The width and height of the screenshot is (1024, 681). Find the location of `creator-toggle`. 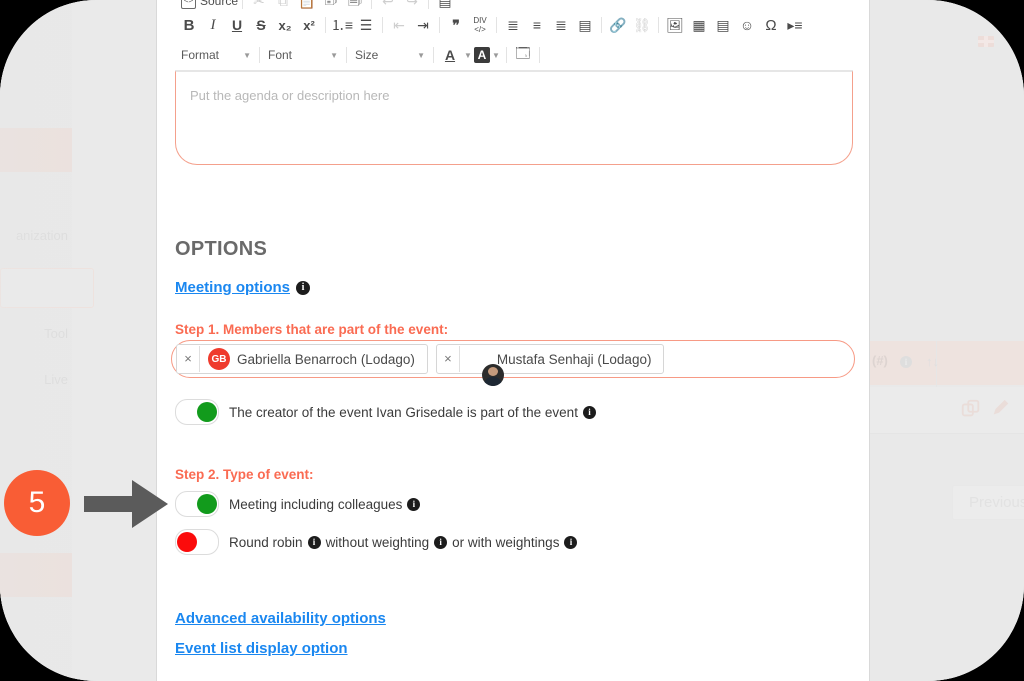

creator-toggle is located at coordinates (197, 412).